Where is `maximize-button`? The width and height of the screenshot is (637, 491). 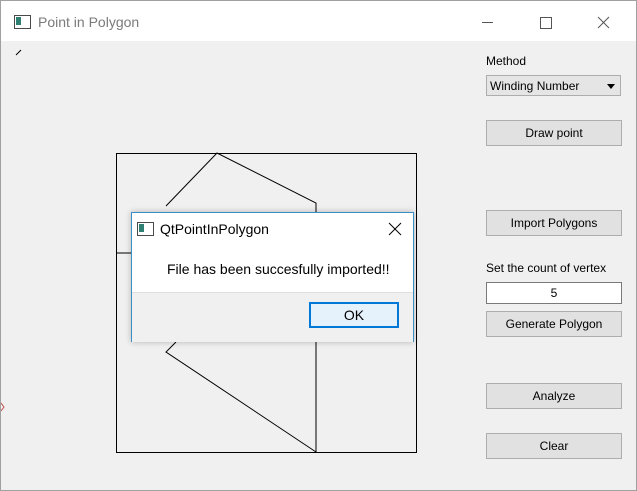 maximize-button is located at coordinates (545, 22).